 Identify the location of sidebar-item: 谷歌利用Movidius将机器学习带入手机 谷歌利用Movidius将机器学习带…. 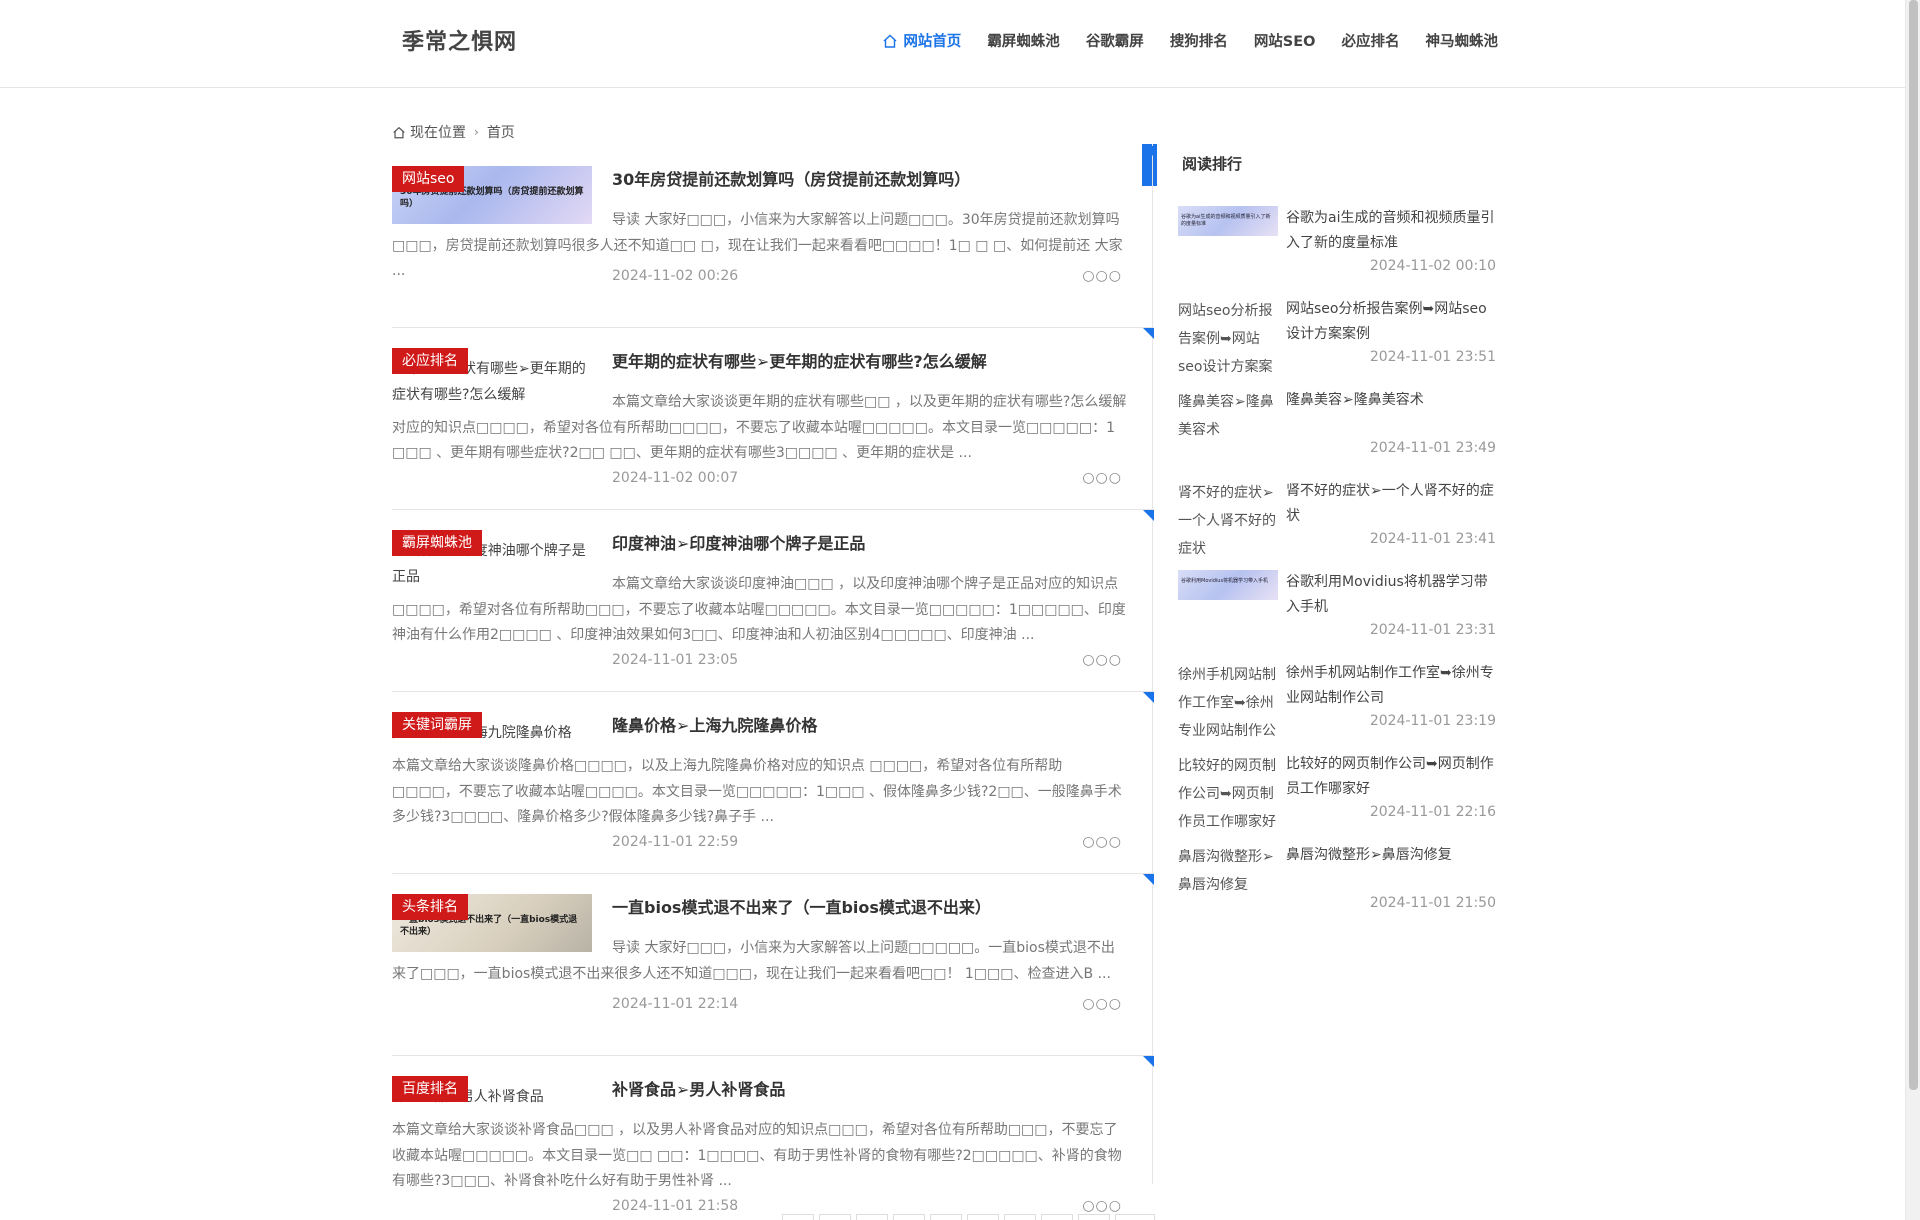
(1336, 615).